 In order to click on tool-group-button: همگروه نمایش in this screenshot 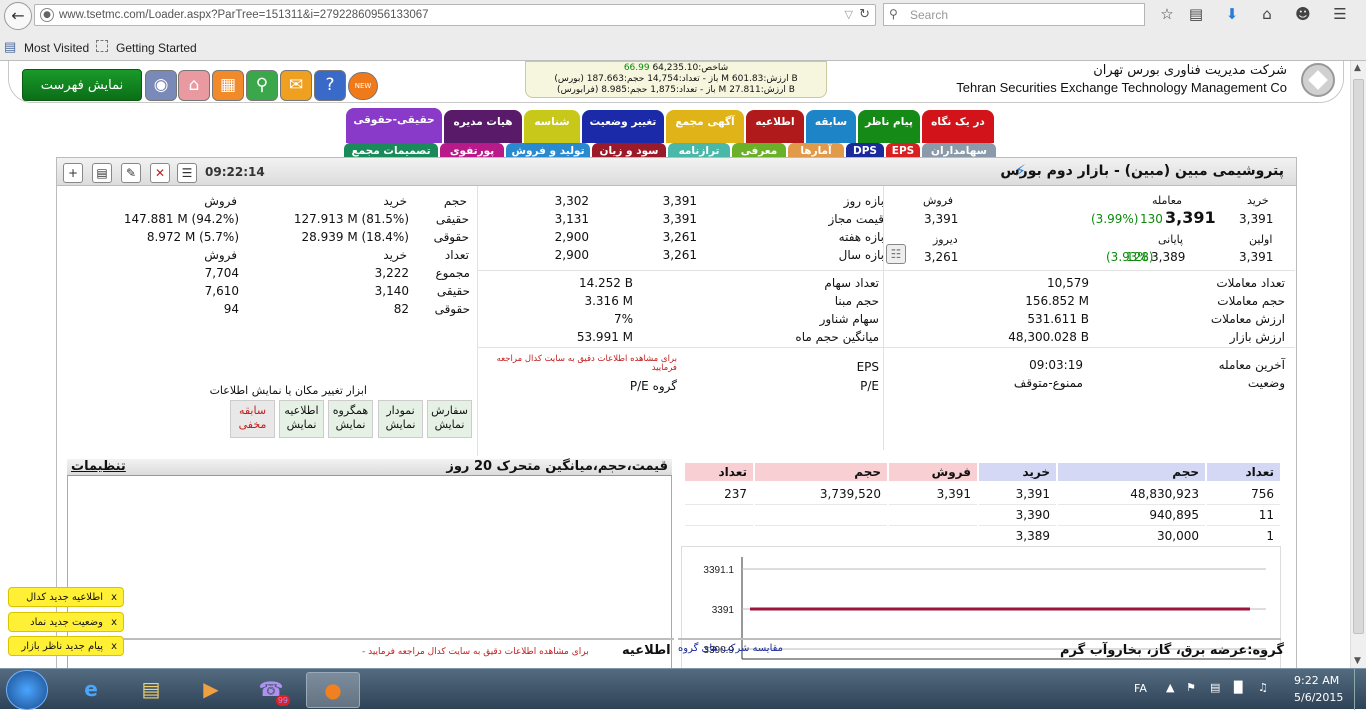, I will do `click(350, 419)`.